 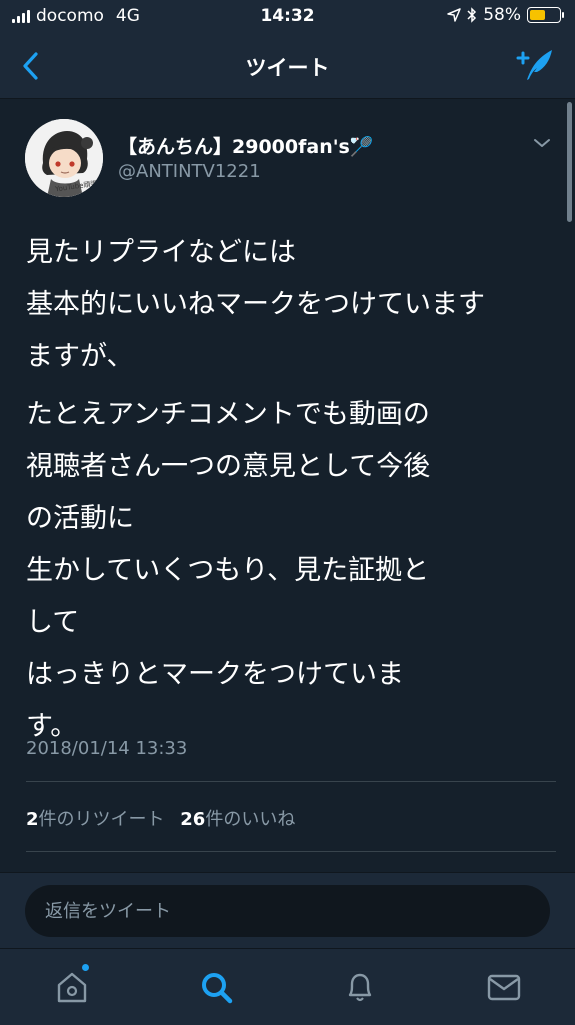 I want to click on like-count: 26, so click(x=193, y=819).